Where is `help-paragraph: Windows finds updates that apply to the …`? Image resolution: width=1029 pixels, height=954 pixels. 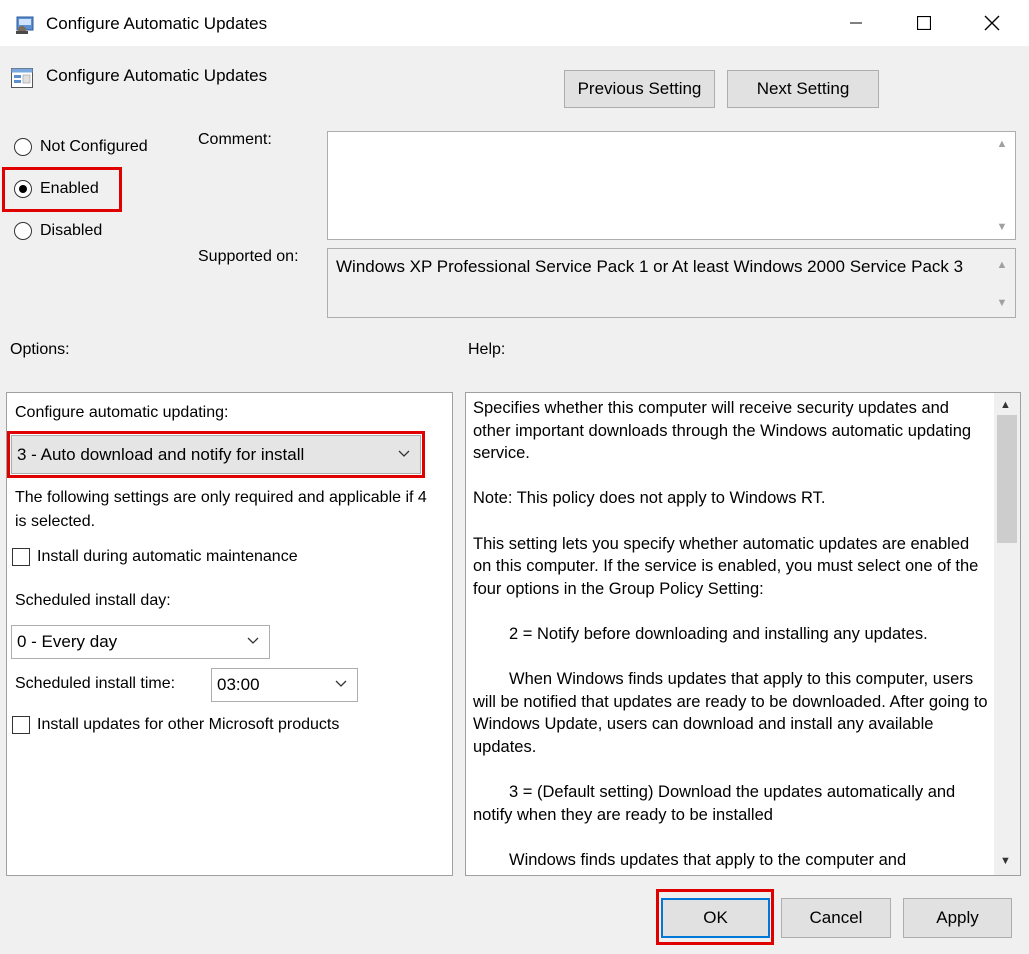
help-paragraph: Windows finds updates that apply to the … is located at coordinates (708, 859).